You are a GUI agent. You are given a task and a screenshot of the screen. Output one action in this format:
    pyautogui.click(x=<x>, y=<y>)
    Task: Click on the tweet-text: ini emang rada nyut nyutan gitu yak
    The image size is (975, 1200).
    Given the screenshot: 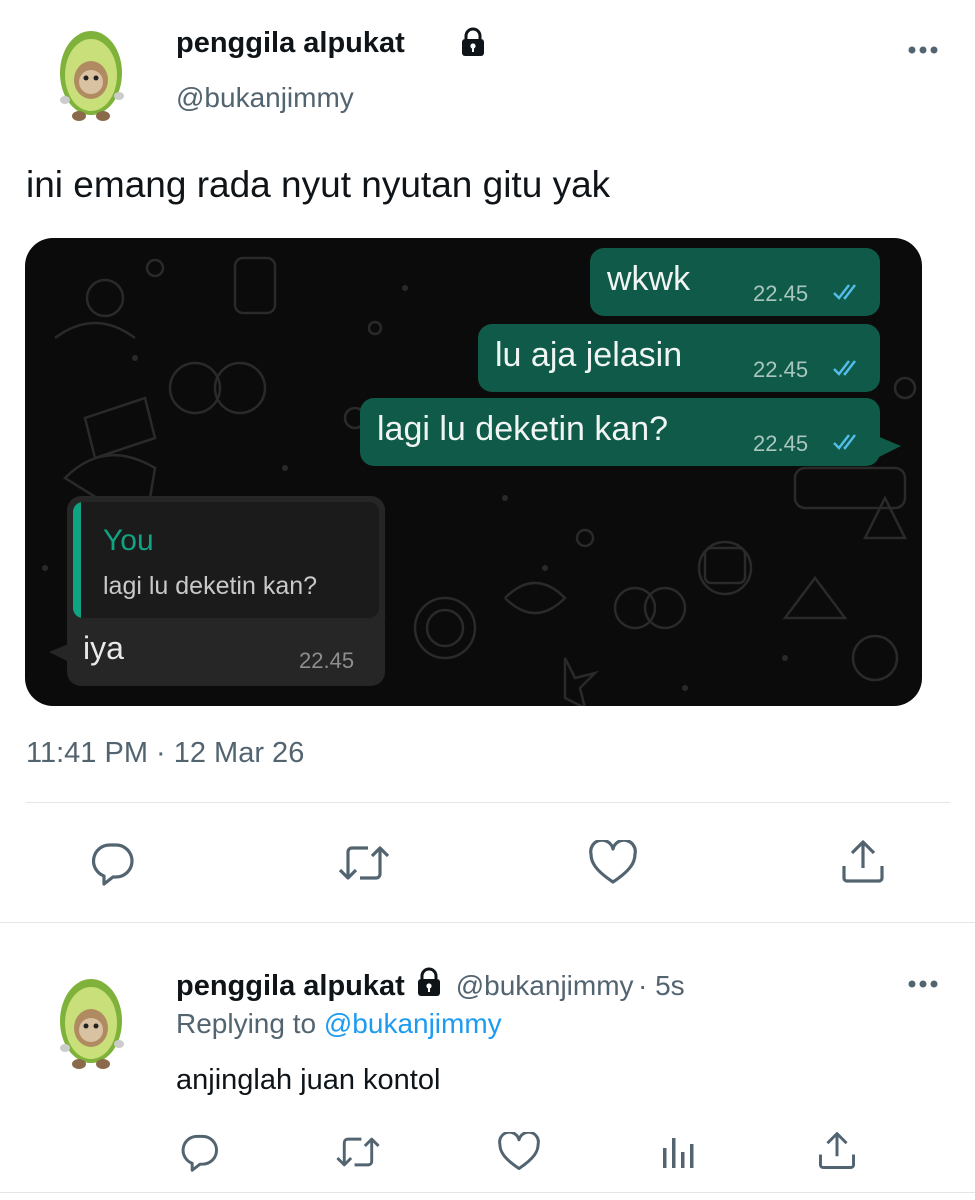 What is the action you would take?
    pyautogui.click(x=318, y=184)
    